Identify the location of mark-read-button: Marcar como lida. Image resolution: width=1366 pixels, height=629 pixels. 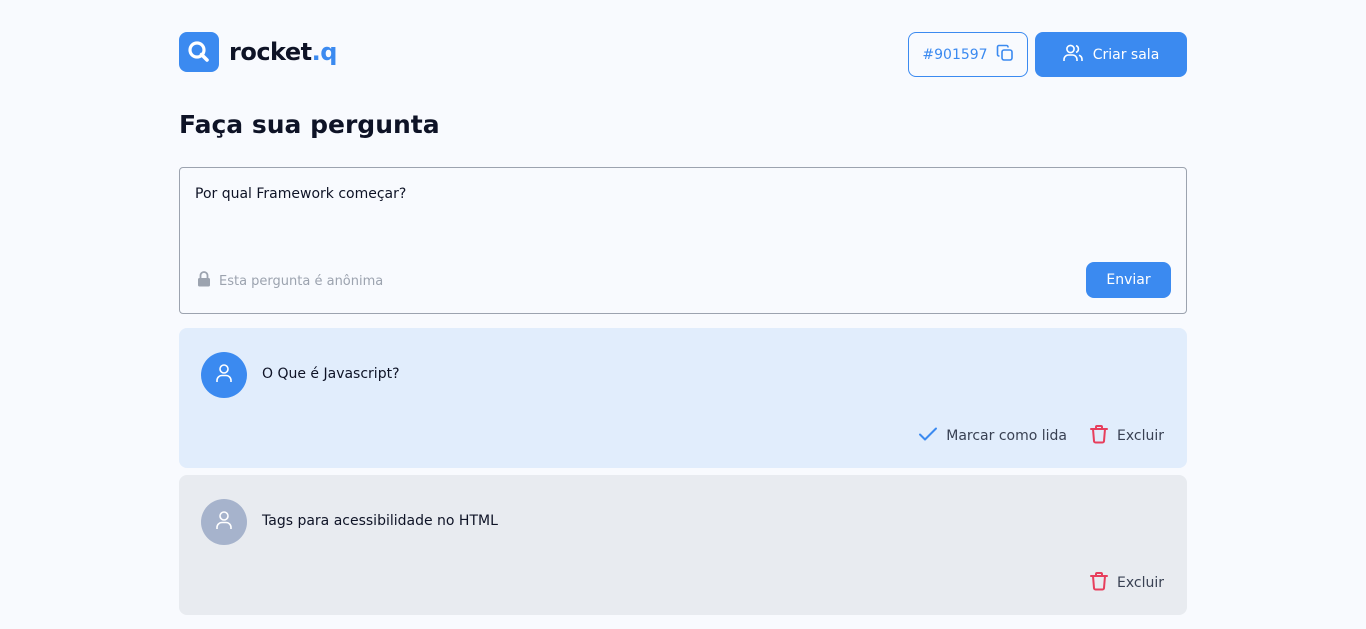
(992, 436).